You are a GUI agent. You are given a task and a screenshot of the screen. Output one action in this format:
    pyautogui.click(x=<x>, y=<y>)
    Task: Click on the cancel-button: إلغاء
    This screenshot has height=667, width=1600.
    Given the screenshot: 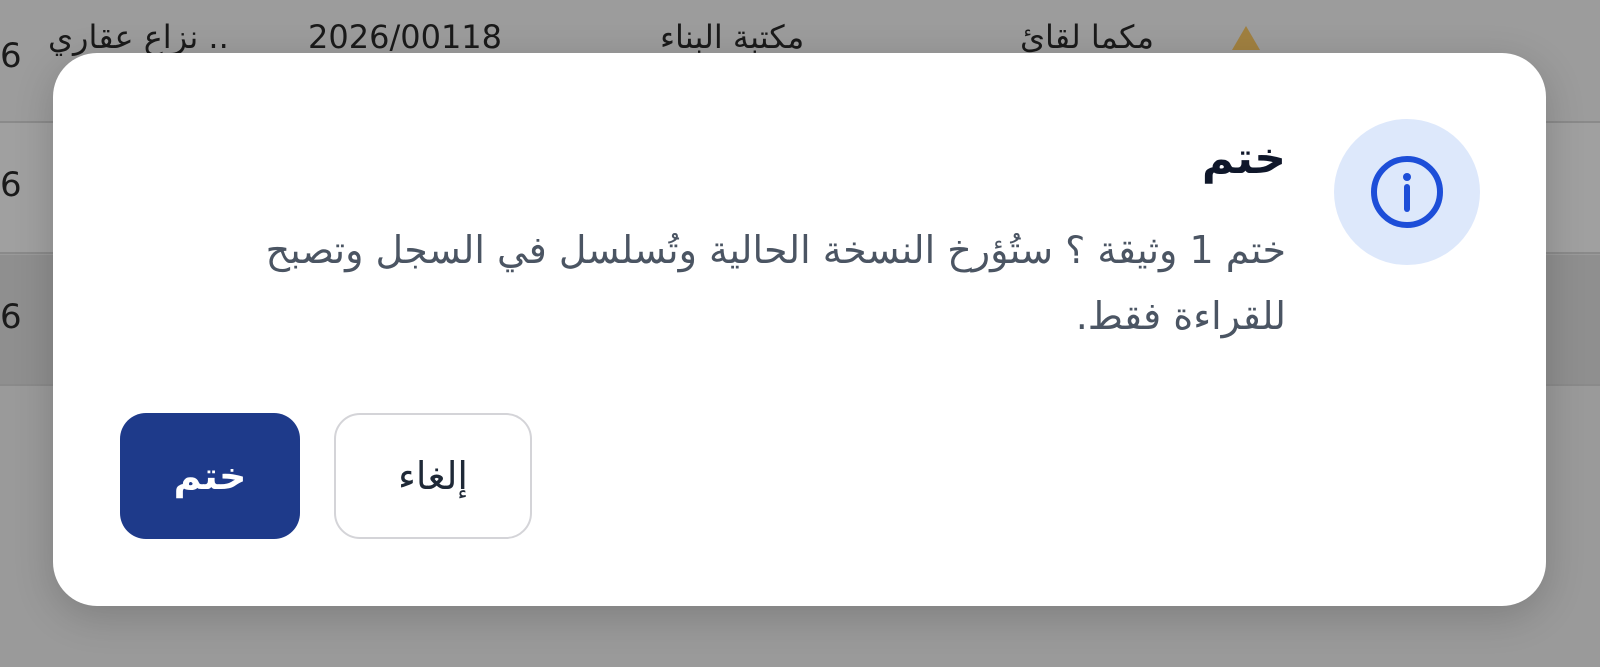 What is the action you would take?
    pyautogui.click(x=433, y=476)
    